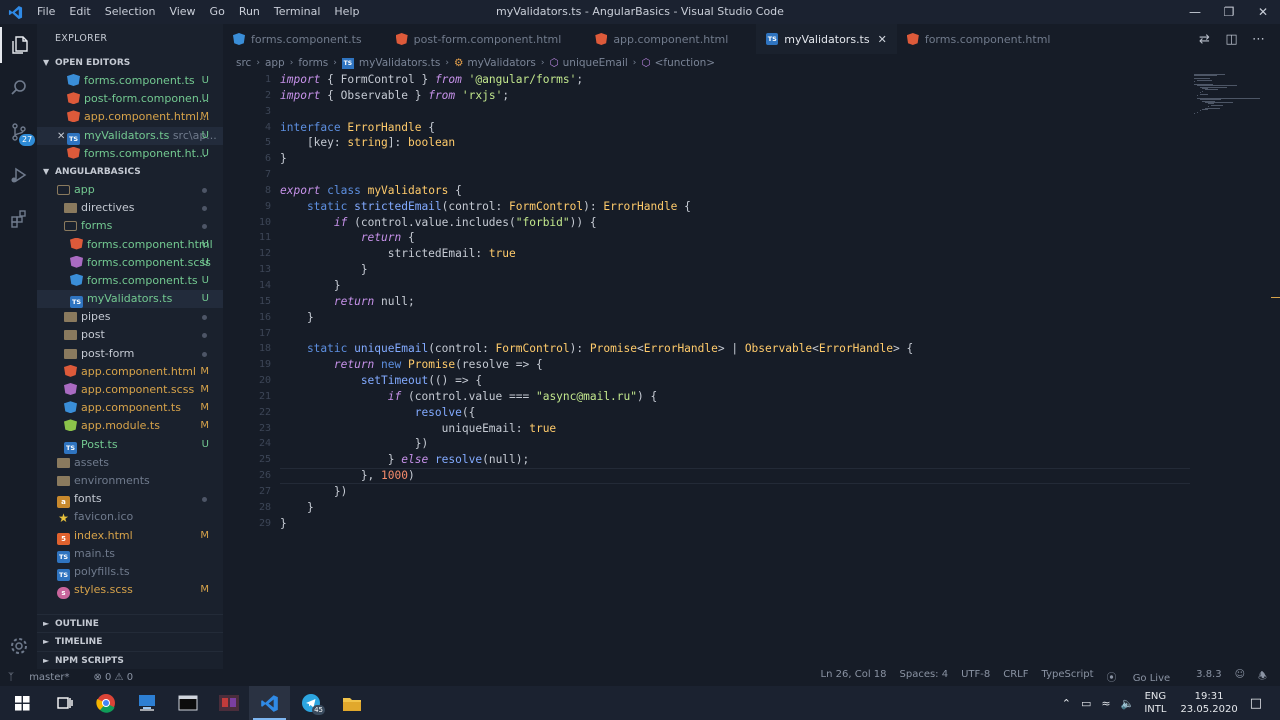  I want to click on open-editor-item: app.component.html... M, so click(130, 117).